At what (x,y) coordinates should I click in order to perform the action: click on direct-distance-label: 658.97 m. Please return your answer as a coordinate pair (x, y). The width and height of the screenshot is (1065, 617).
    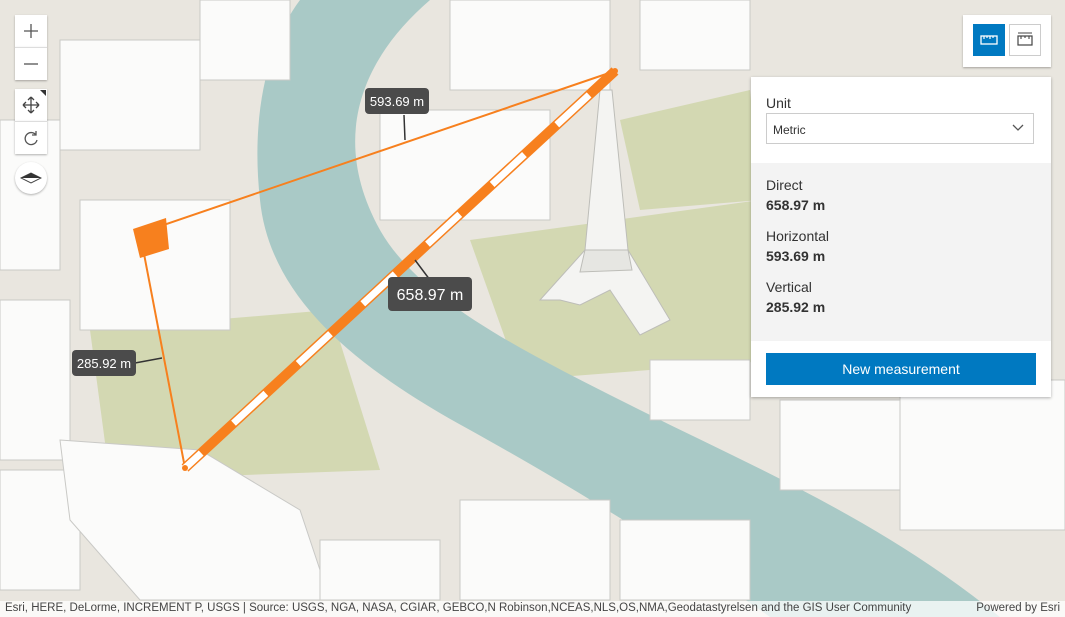
    Looking at the image, I should click on (430, 294).